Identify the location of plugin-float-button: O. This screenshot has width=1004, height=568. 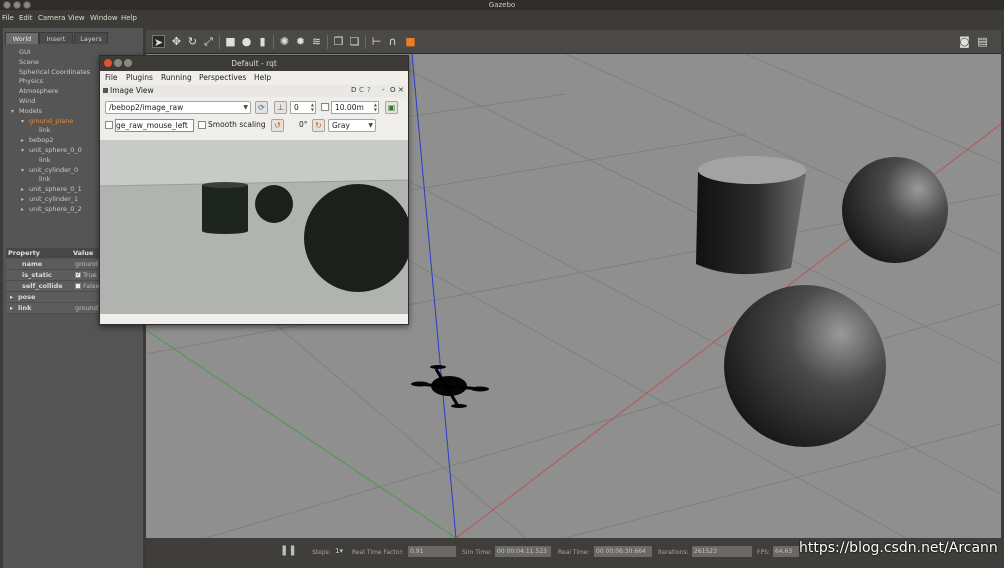
(393, 90).